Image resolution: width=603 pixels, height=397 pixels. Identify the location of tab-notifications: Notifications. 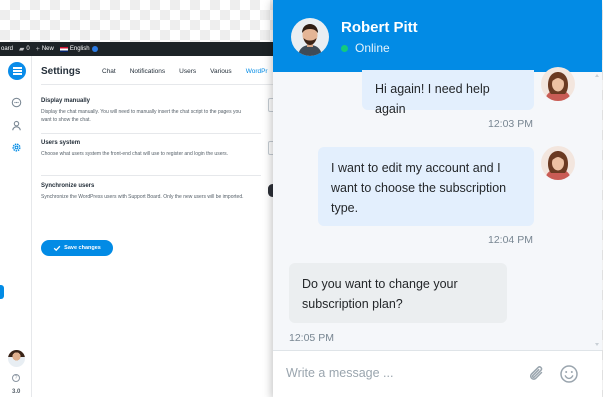
(147, 71).